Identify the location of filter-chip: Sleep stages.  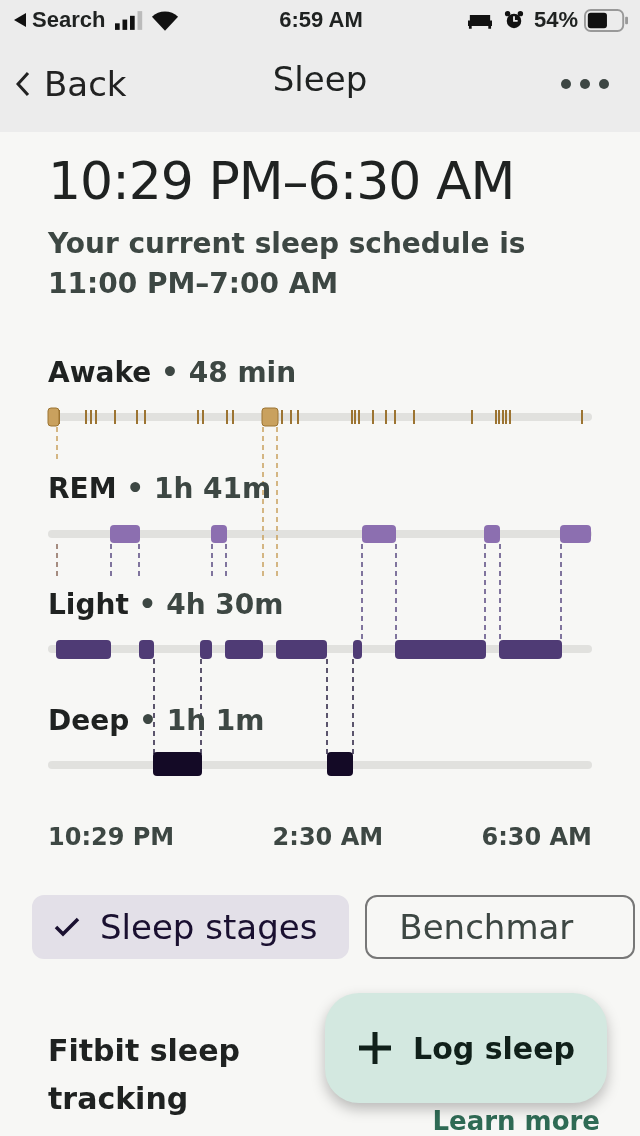
(191, 927).